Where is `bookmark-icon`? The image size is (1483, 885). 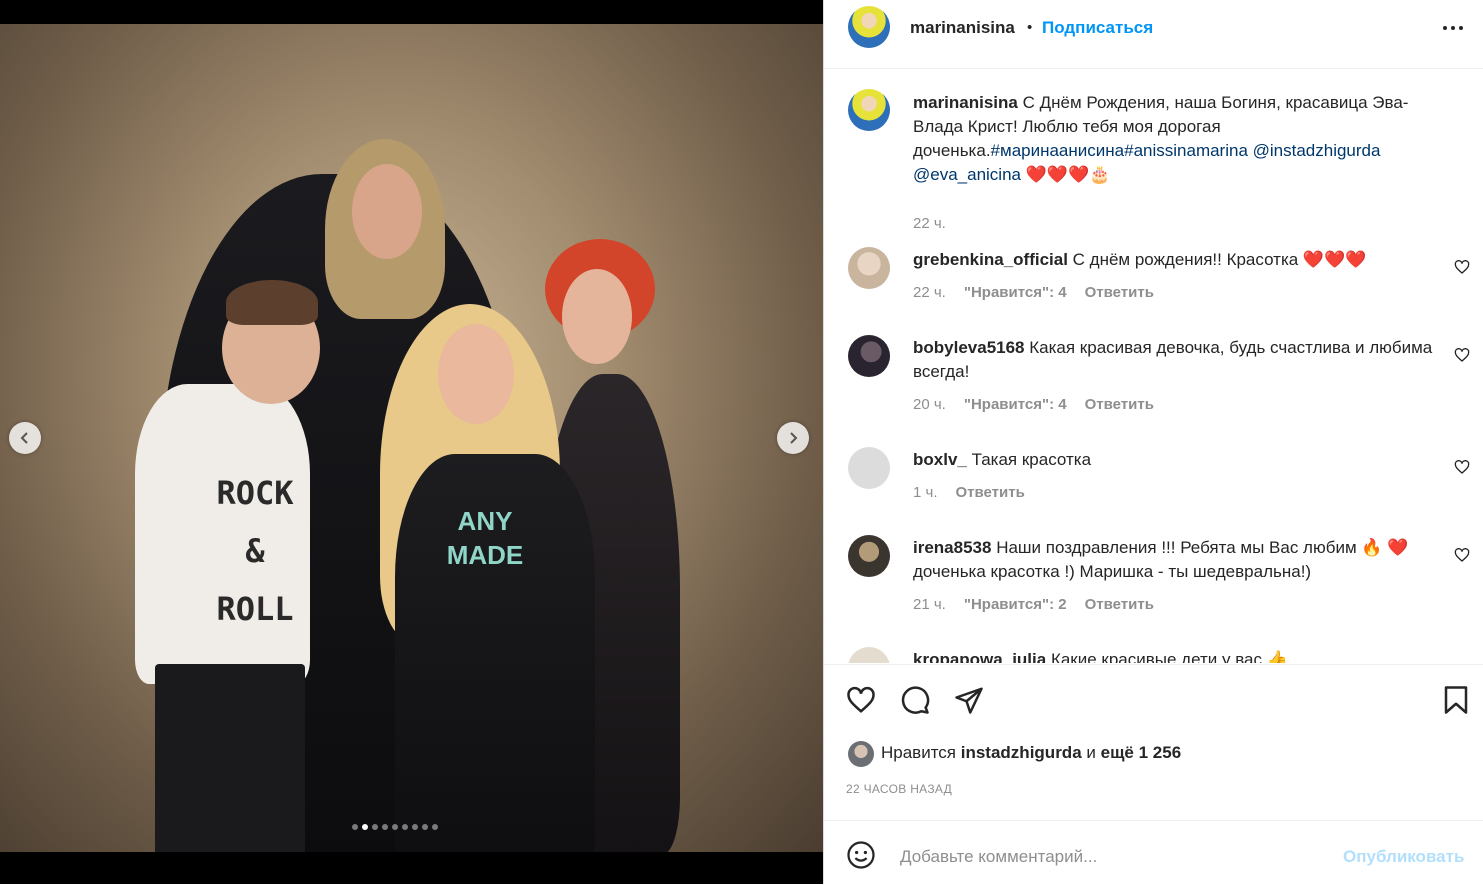 bookmark-icon is located at coordinates (1456, 700).